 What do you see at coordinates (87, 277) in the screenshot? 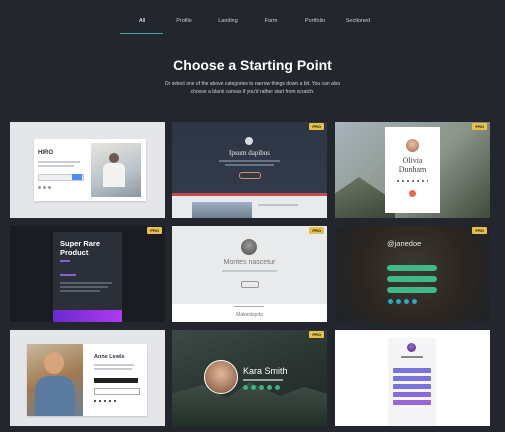
I see `product-panel: Super Rare Product` at bounding box center [87, 277].